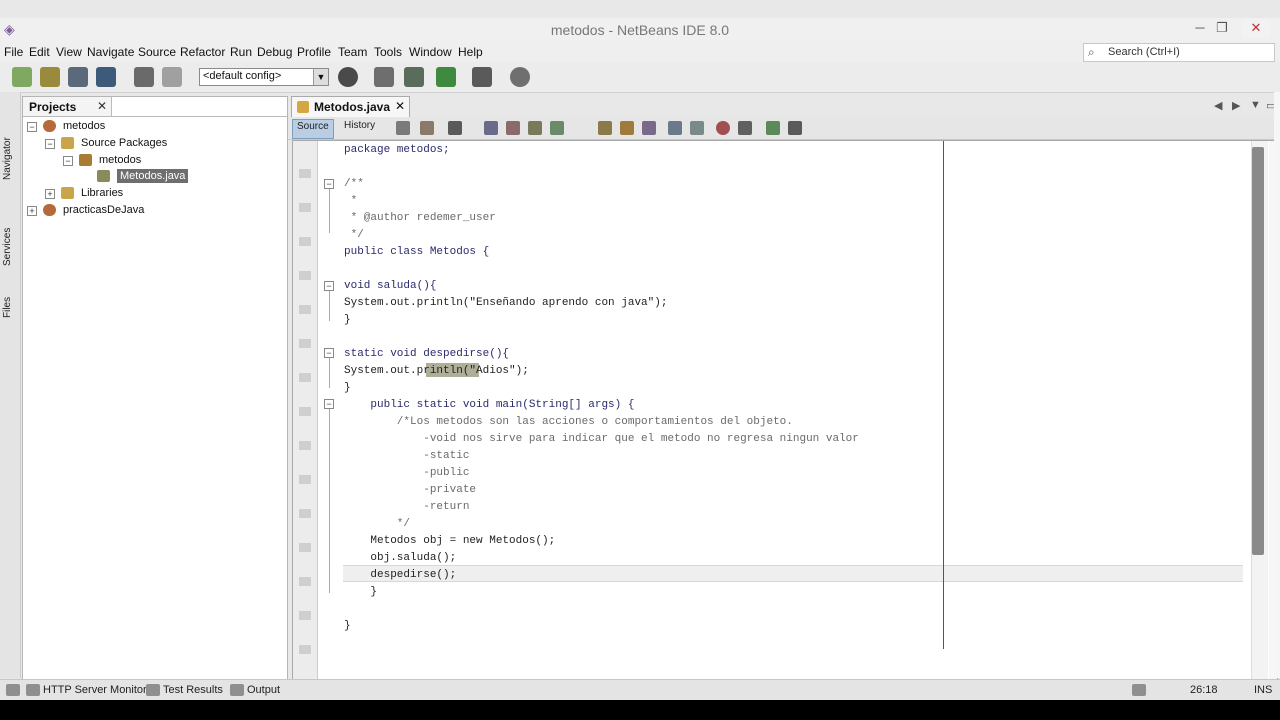 The width and height of the screenshot is (1280, 720). What do you see at coordinates (106, 77) in the screenshot?
I see `save-all-icon` at bounding box center [106, 77].